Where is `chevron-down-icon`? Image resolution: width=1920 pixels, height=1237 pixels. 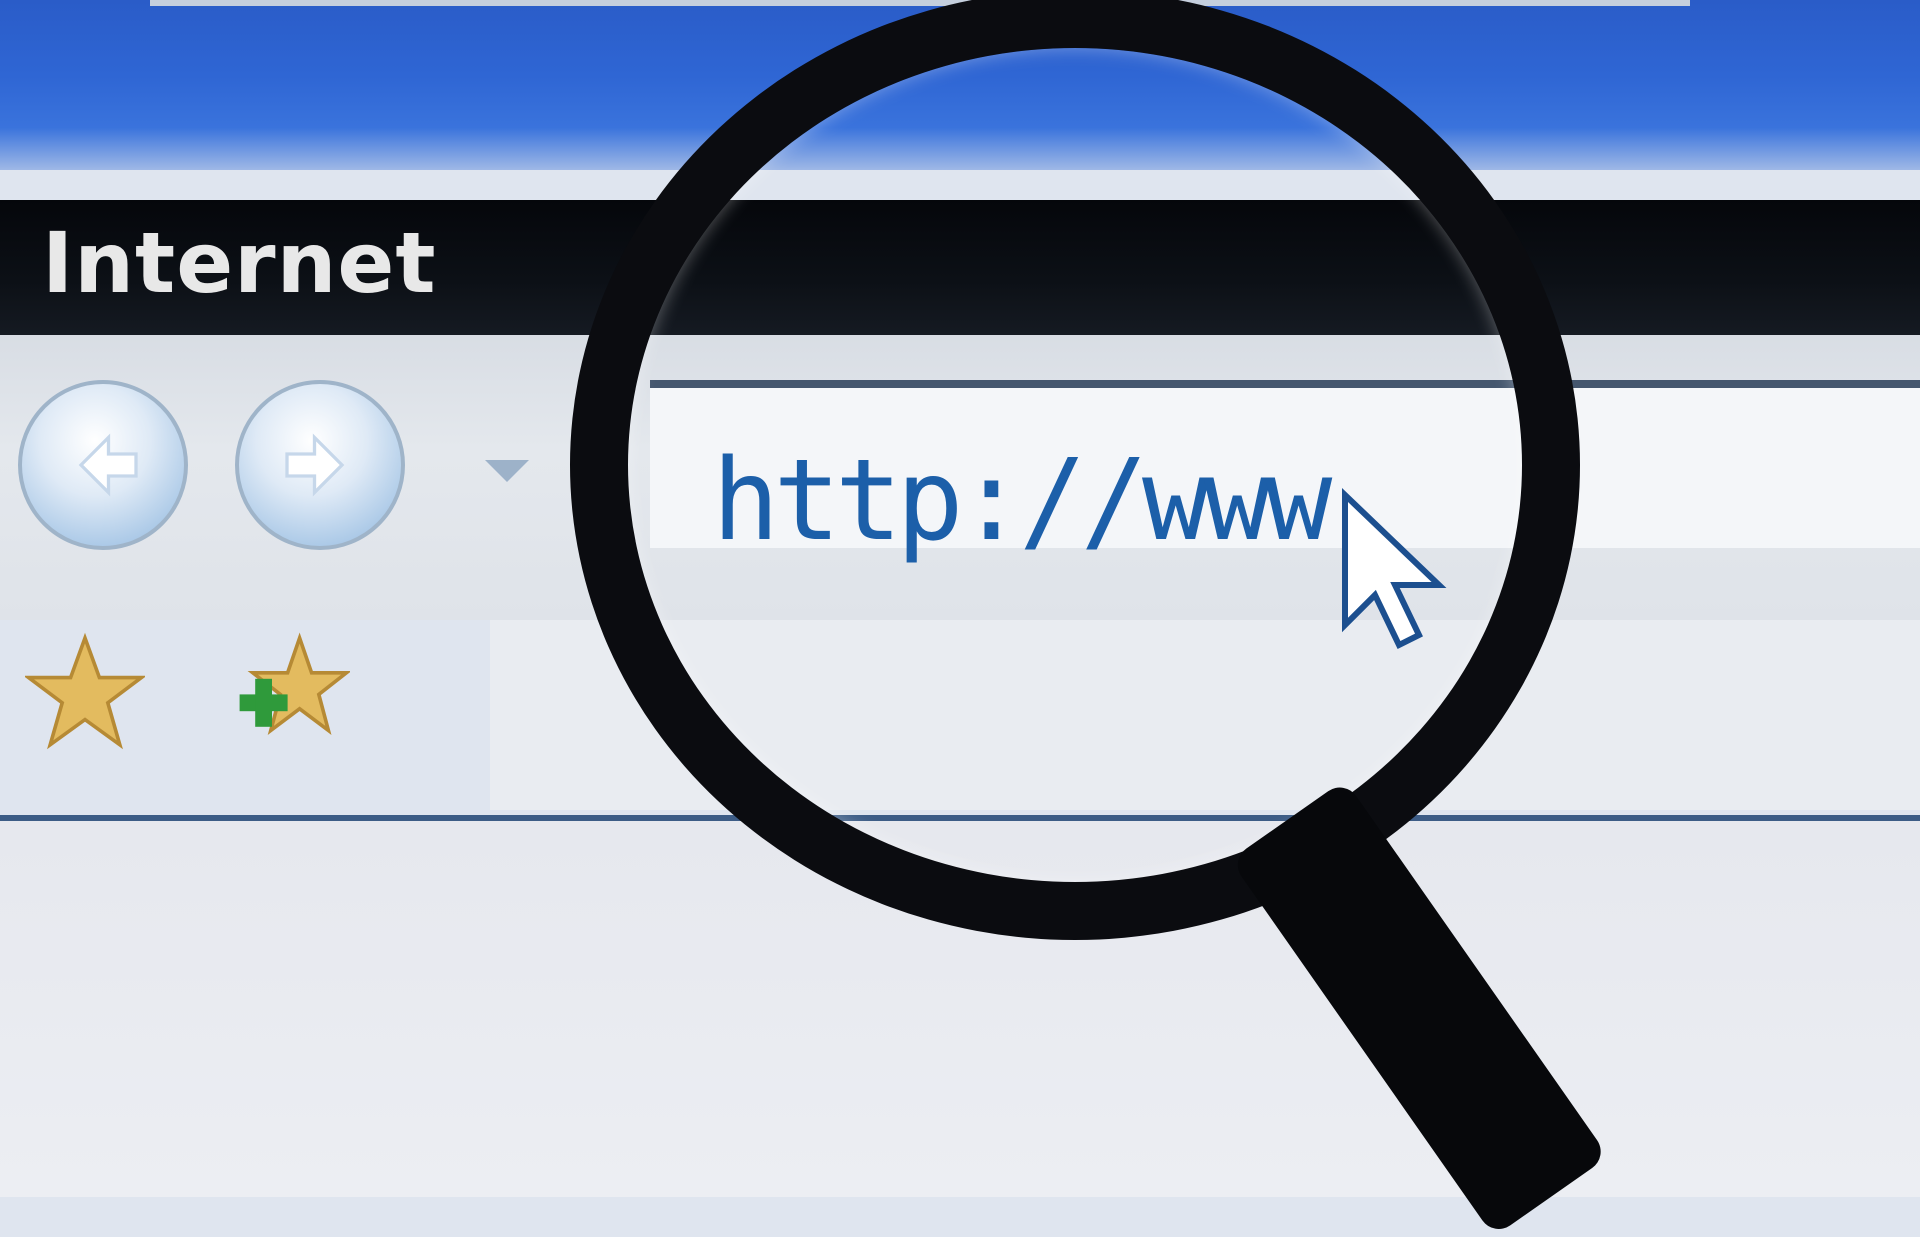
chevron-down-icon is located at coordinates (507, 471).